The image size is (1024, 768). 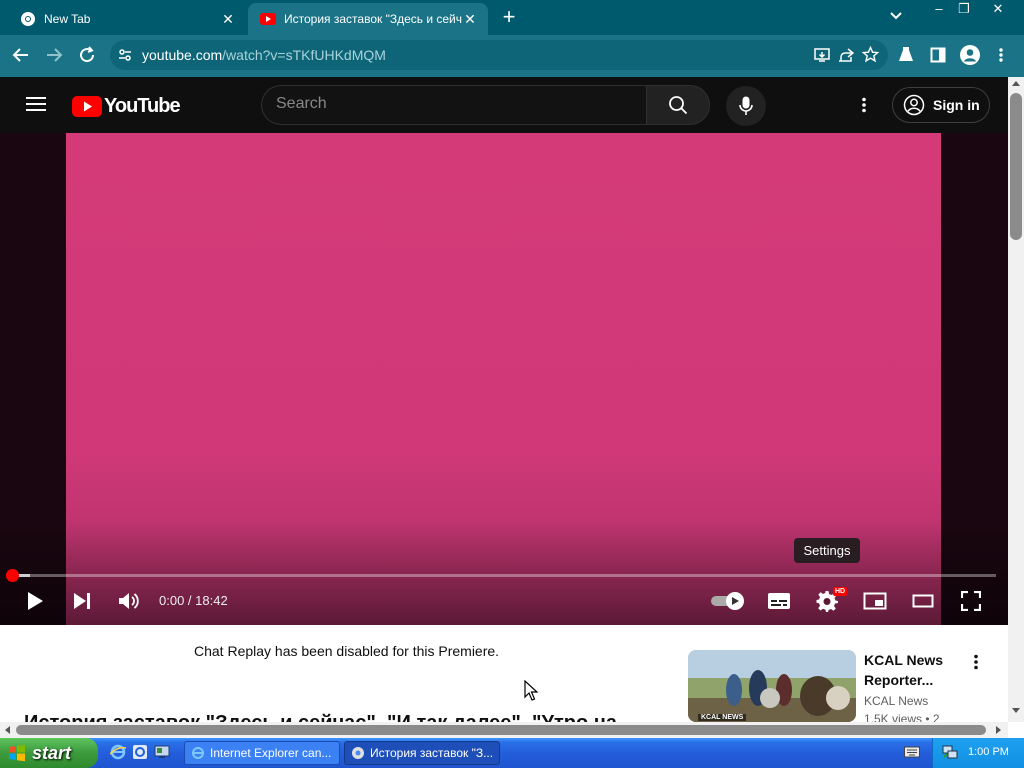 I want to click on windows-flag-icon, so click(x=17, y=753).